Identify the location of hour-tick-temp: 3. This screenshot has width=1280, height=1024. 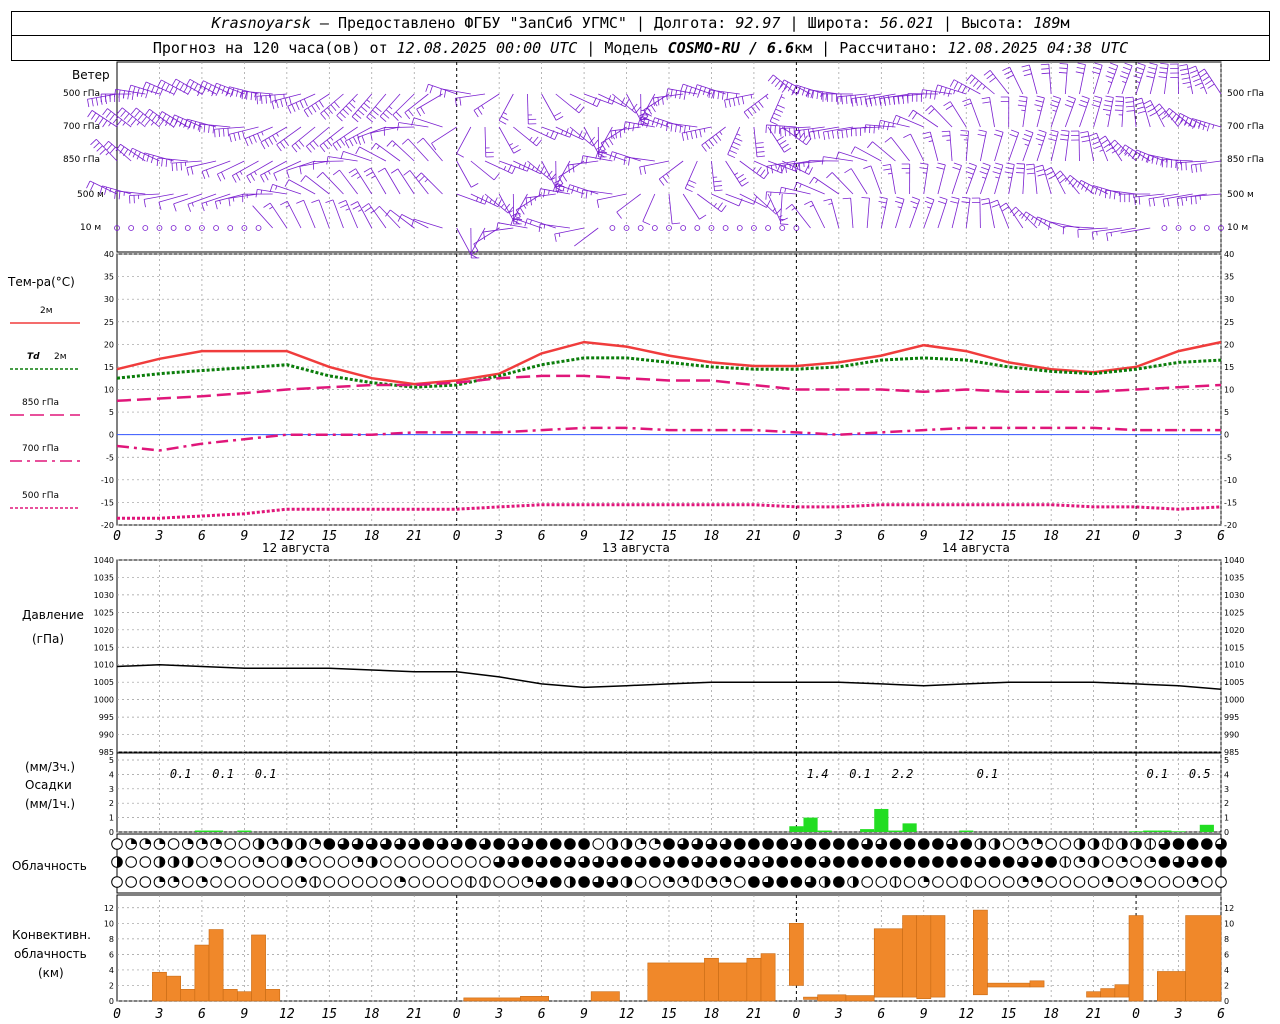
(1178, 536).